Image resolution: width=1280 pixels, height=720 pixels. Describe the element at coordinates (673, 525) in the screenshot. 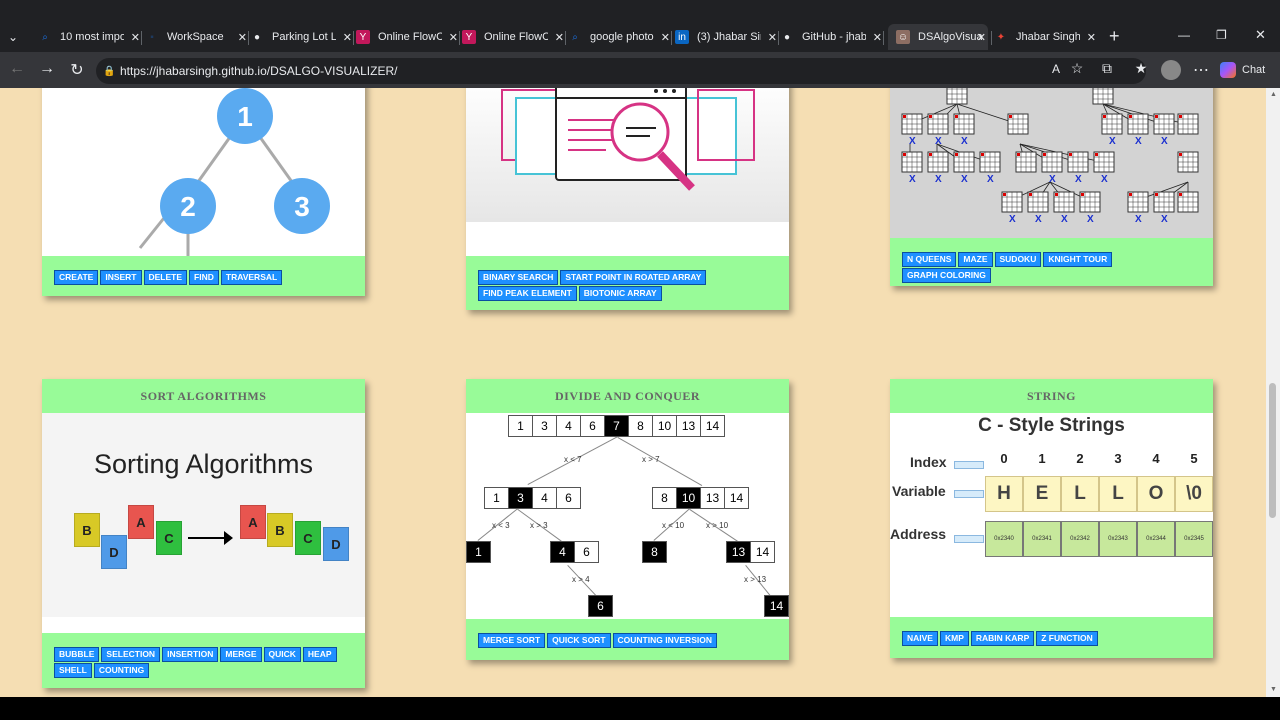

I see `split-label: x < 10` at that location.